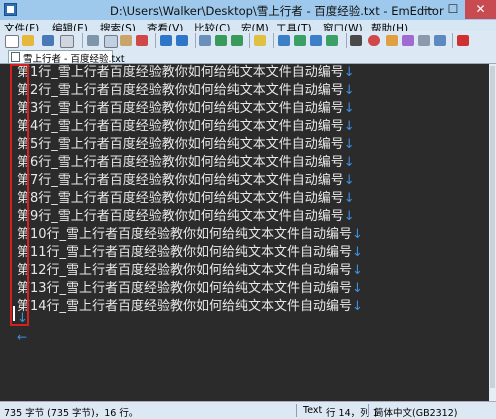 This screenshot has height=419, width=496. I want to click on editor-line: 第14行_雪上行者百度经验教你如何给纯文本文件自动编号↓, so click(190, 307).